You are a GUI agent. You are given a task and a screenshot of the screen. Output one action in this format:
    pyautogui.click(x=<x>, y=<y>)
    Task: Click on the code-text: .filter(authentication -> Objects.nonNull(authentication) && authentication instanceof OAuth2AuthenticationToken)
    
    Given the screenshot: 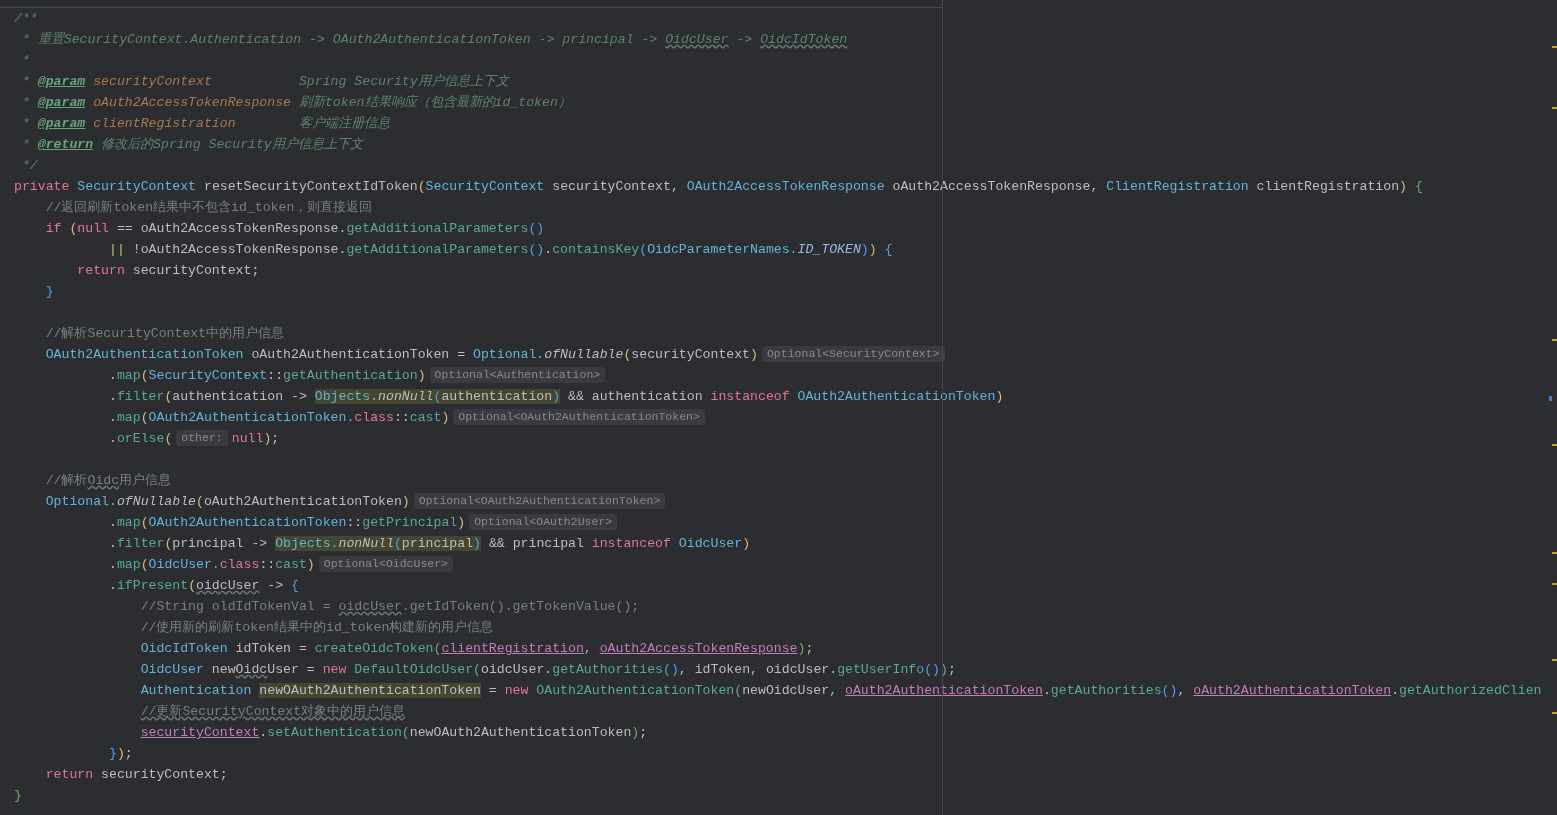 What is the action you would take?
    pyautogui.click(x=555, y=396)
    